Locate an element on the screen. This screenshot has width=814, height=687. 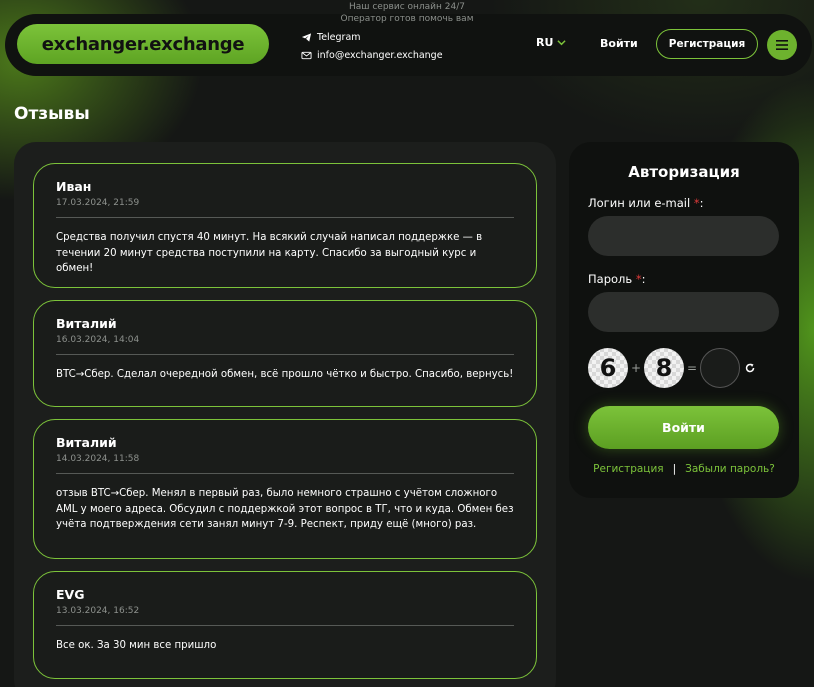
review-author: Иван is located at coordinates (74, 186).